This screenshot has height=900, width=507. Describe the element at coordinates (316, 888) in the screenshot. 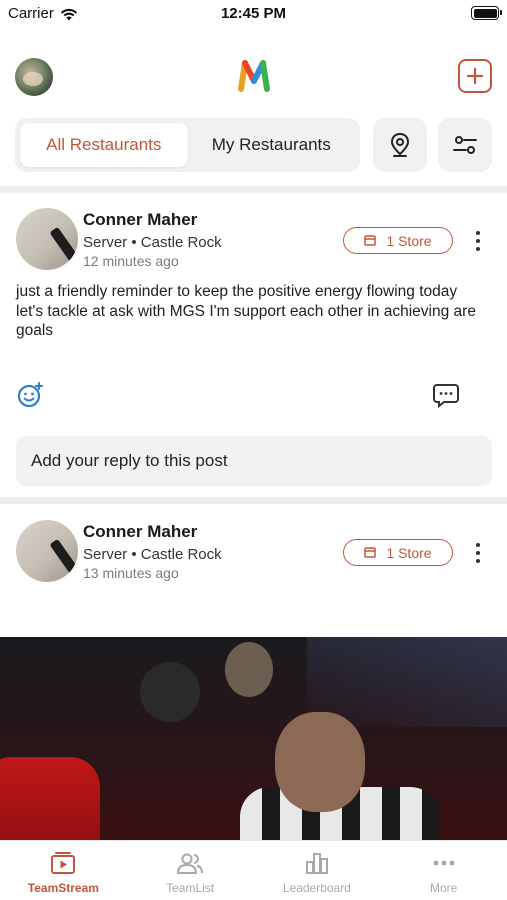

I see `nav-label: Leaderboard` at that location.